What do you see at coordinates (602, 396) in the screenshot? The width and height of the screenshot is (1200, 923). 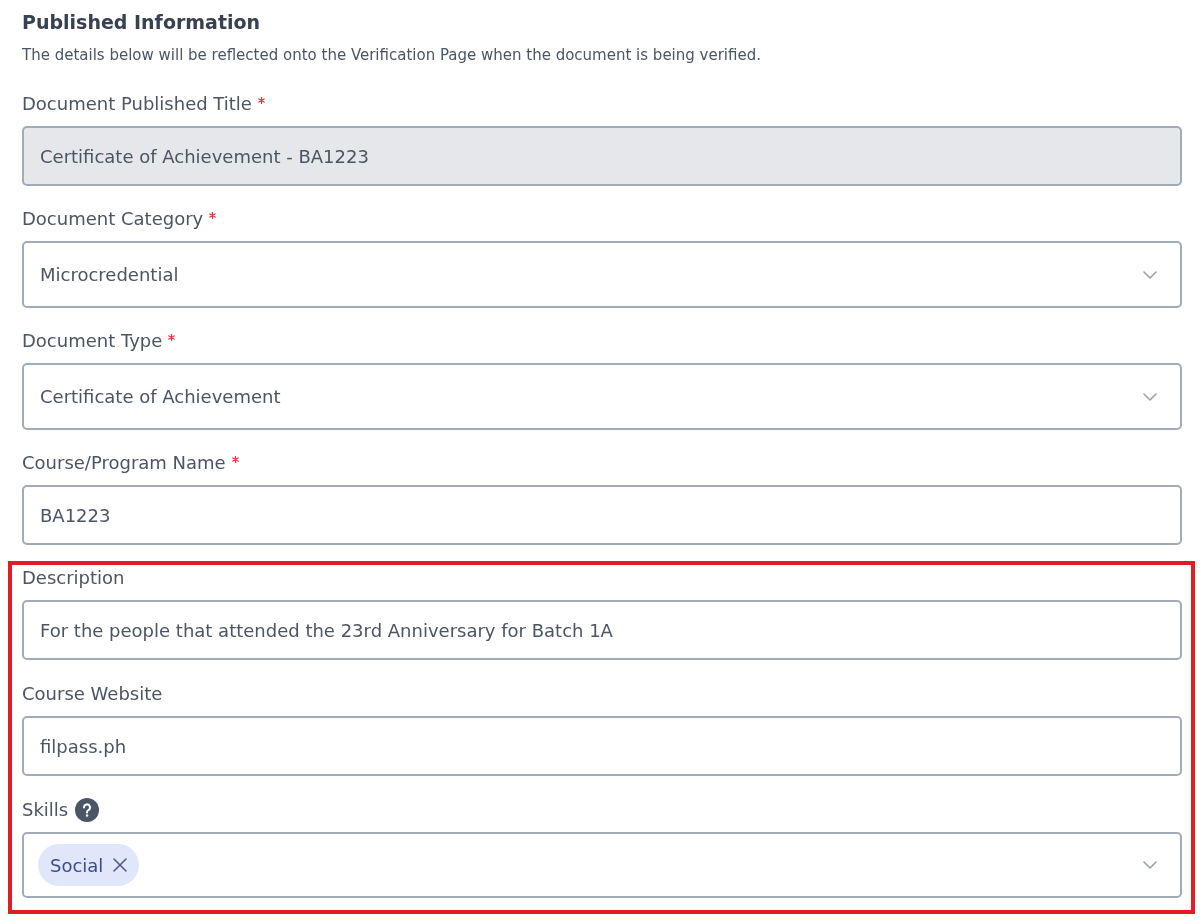 I see `dropdown-field: Certificate of Achievement` at bounding box center [602, 396].